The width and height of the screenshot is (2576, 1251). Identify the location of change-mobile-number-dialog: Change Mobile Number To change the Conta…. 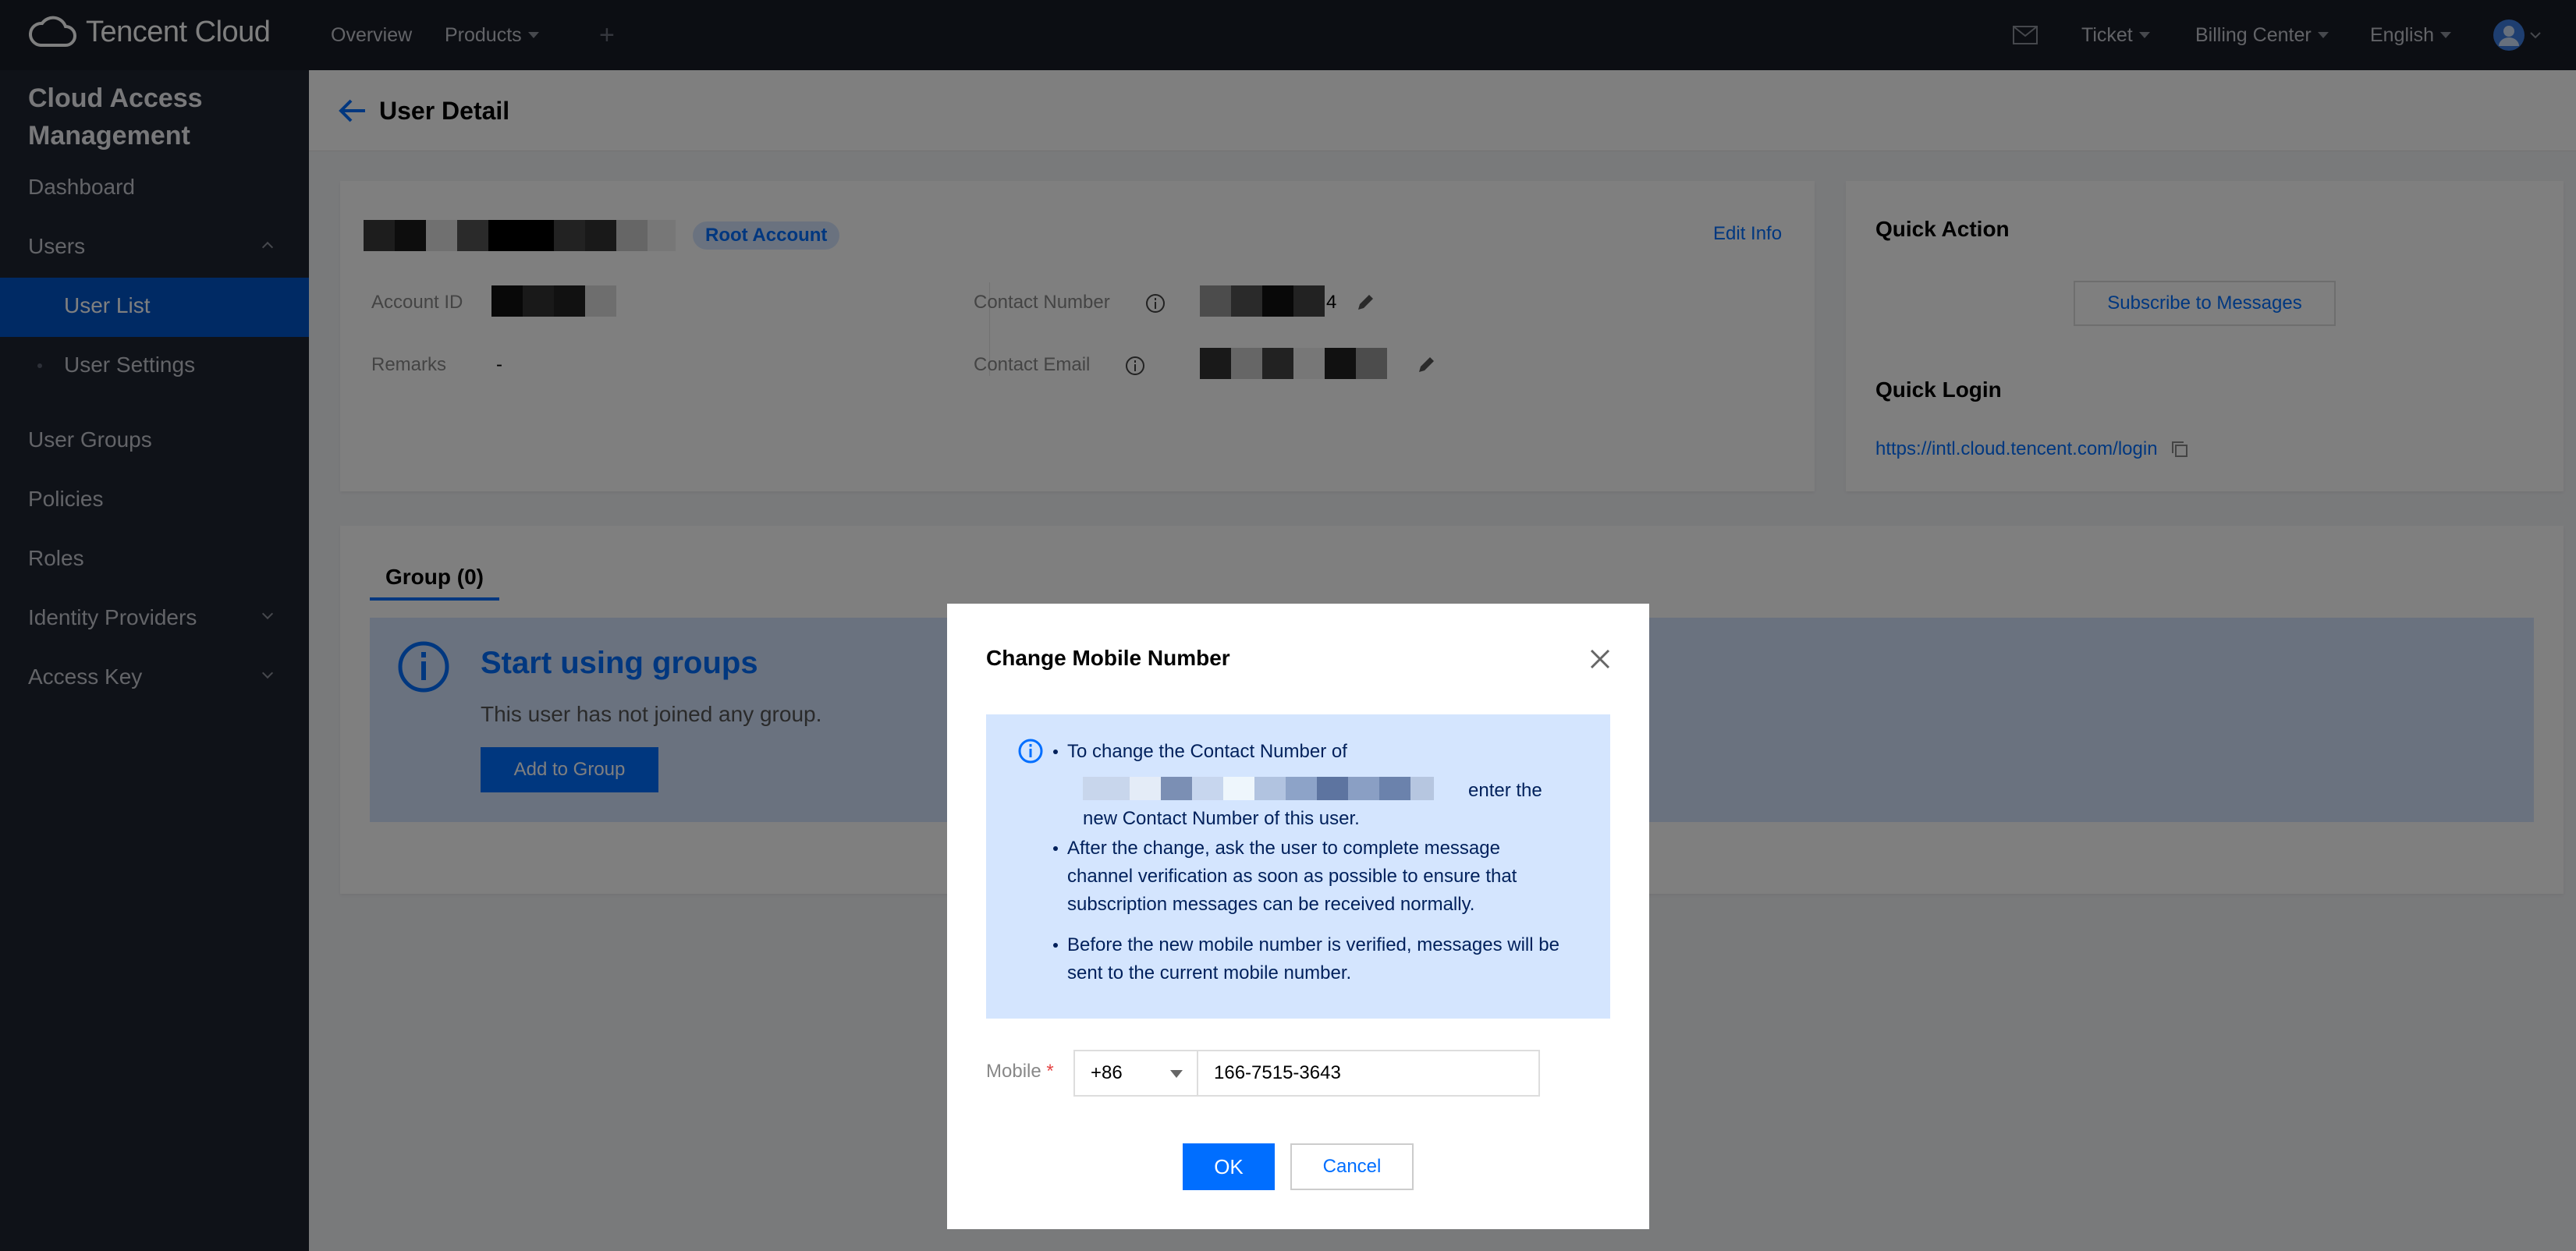
(1298, 916).